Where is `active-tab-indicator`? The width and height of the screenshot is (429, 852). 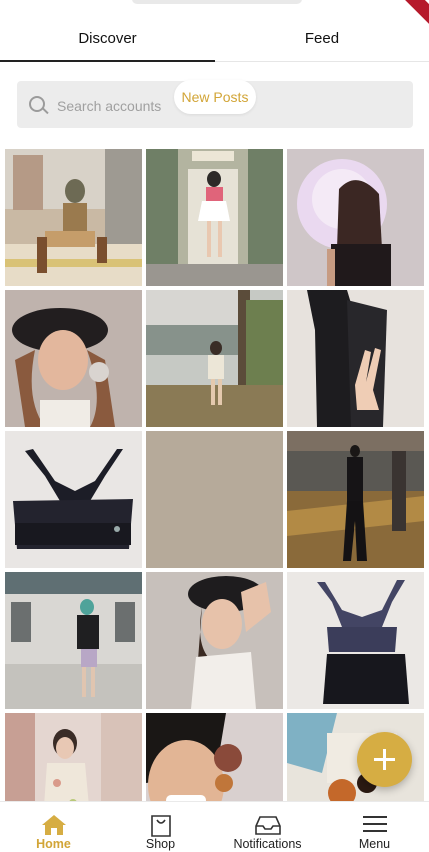 active-tab-indicator is located at coordinates (107, 61).